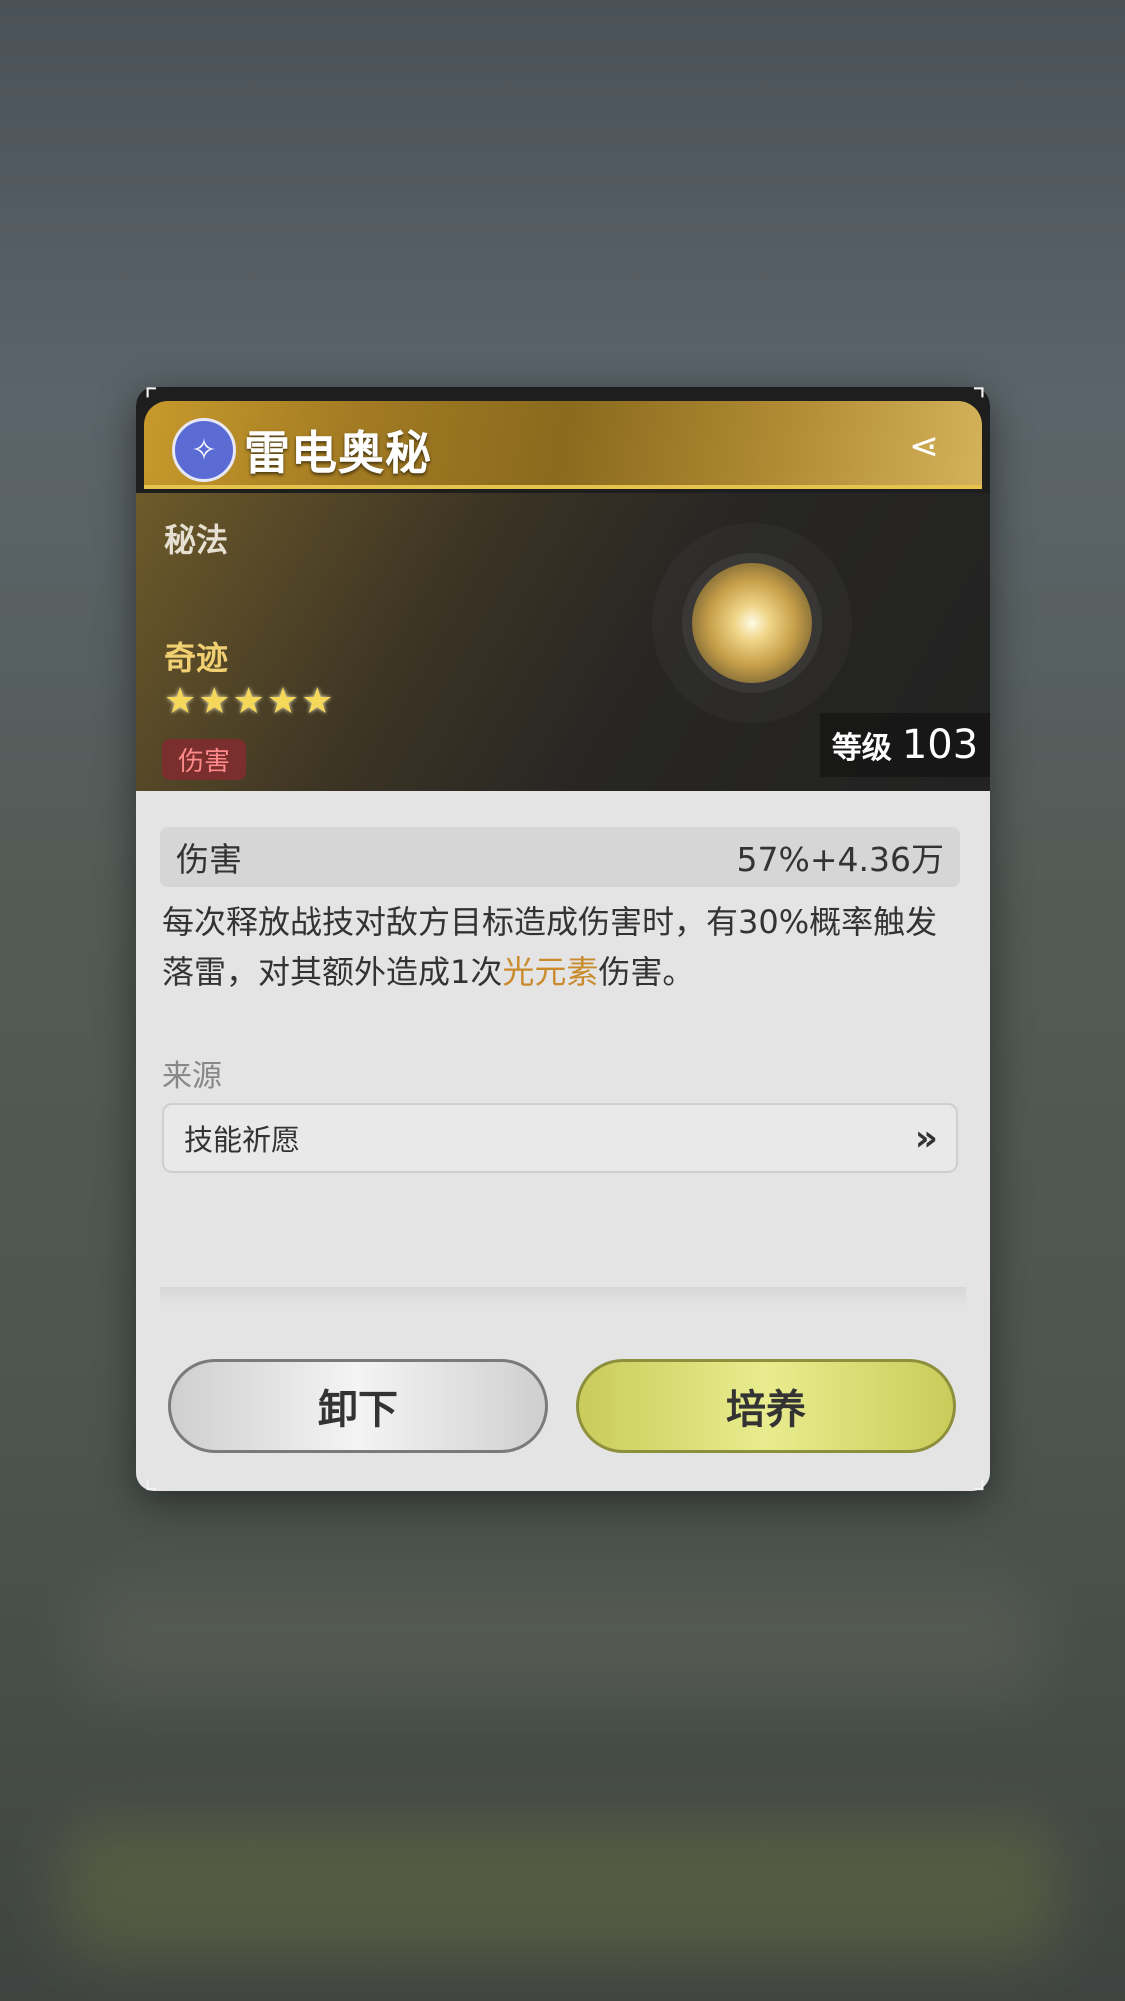 This screenshot has height=2001, width=1125. I want to click on level-value: 103, so click(940, 745).